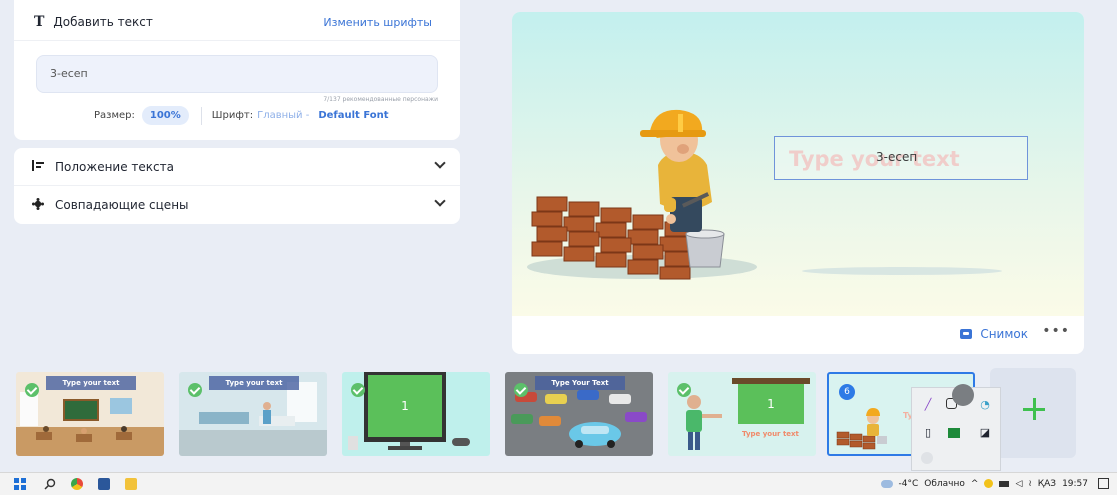  What do you see at coordinates (353, 115) in the screenshot?
I see `font-name-selector: Default Font` at bounding box center [353, 115].